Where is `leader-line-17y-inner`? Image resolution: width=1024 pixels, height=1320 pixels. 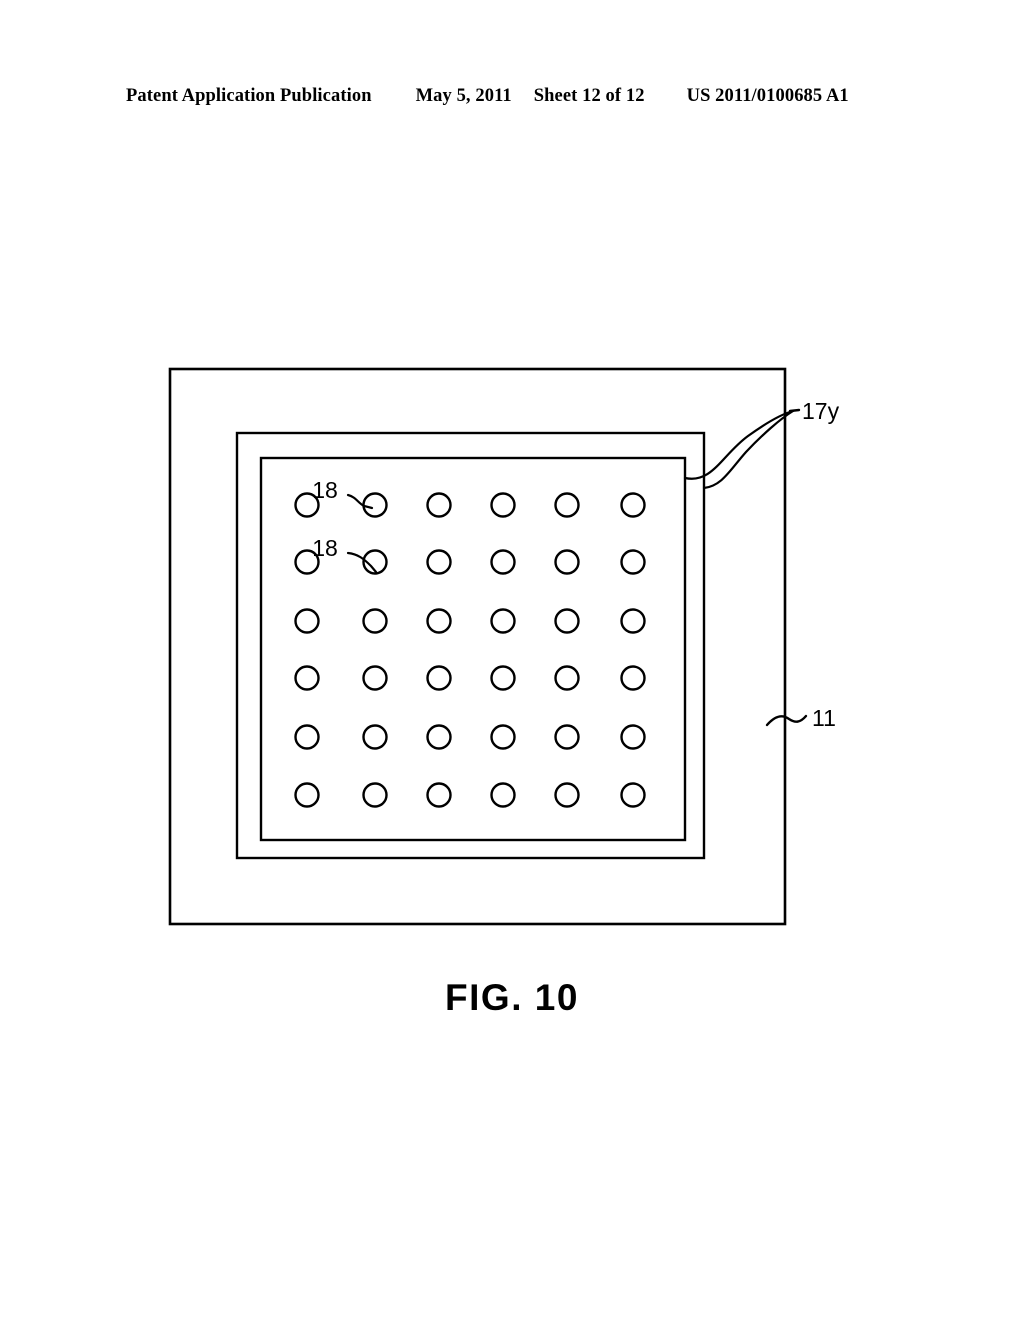
leader-line-17y-inner is located at coordinates (739, 444).